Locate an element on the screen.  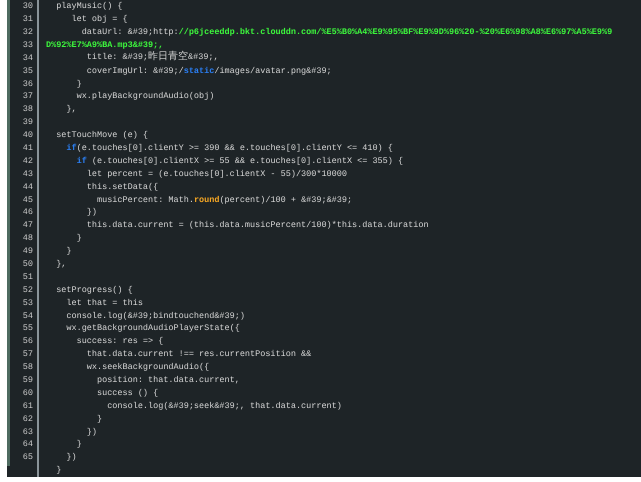
line-number: 40 is located at coordinates (27, 135).